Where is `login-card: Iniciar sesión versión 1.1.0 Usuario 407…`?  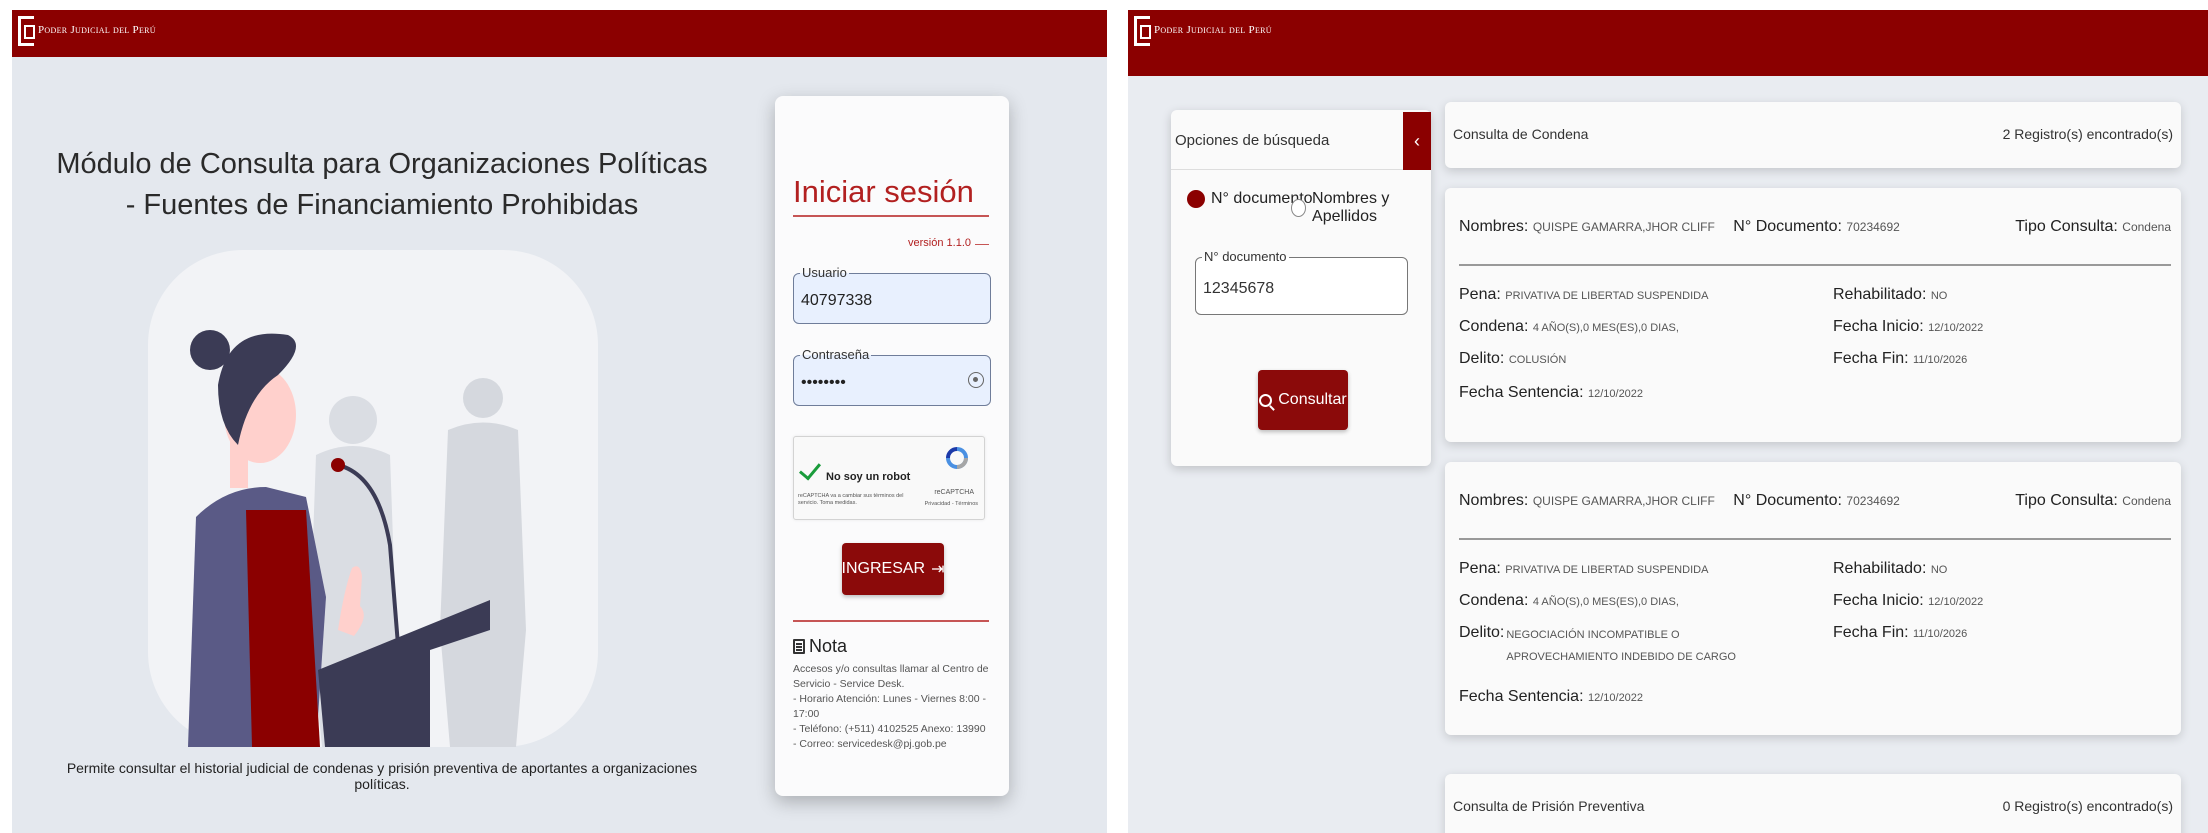 login-card: Iniciar sesión versión 1.1.0 Usuario 407… is located at coordinates (892, 446).